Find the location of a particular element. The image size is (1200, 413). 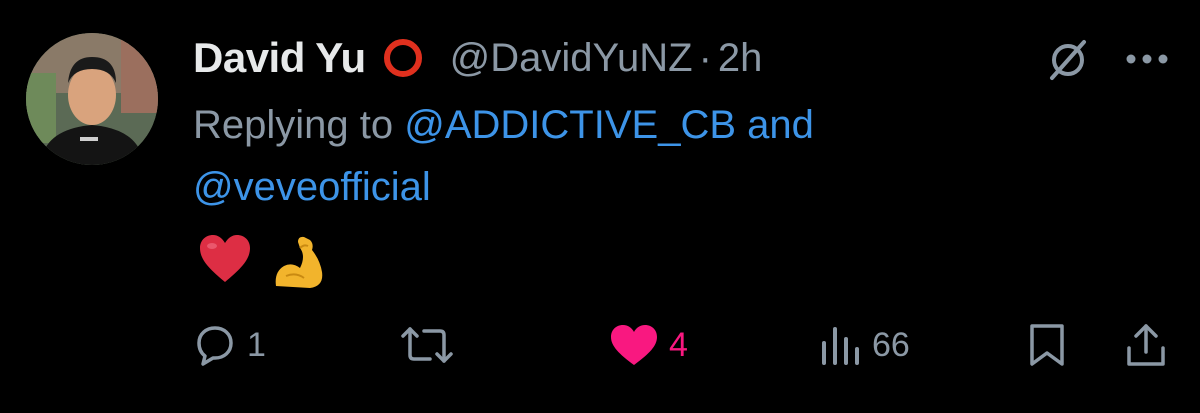

like-count: 4 is located at coordinates (678, 344).